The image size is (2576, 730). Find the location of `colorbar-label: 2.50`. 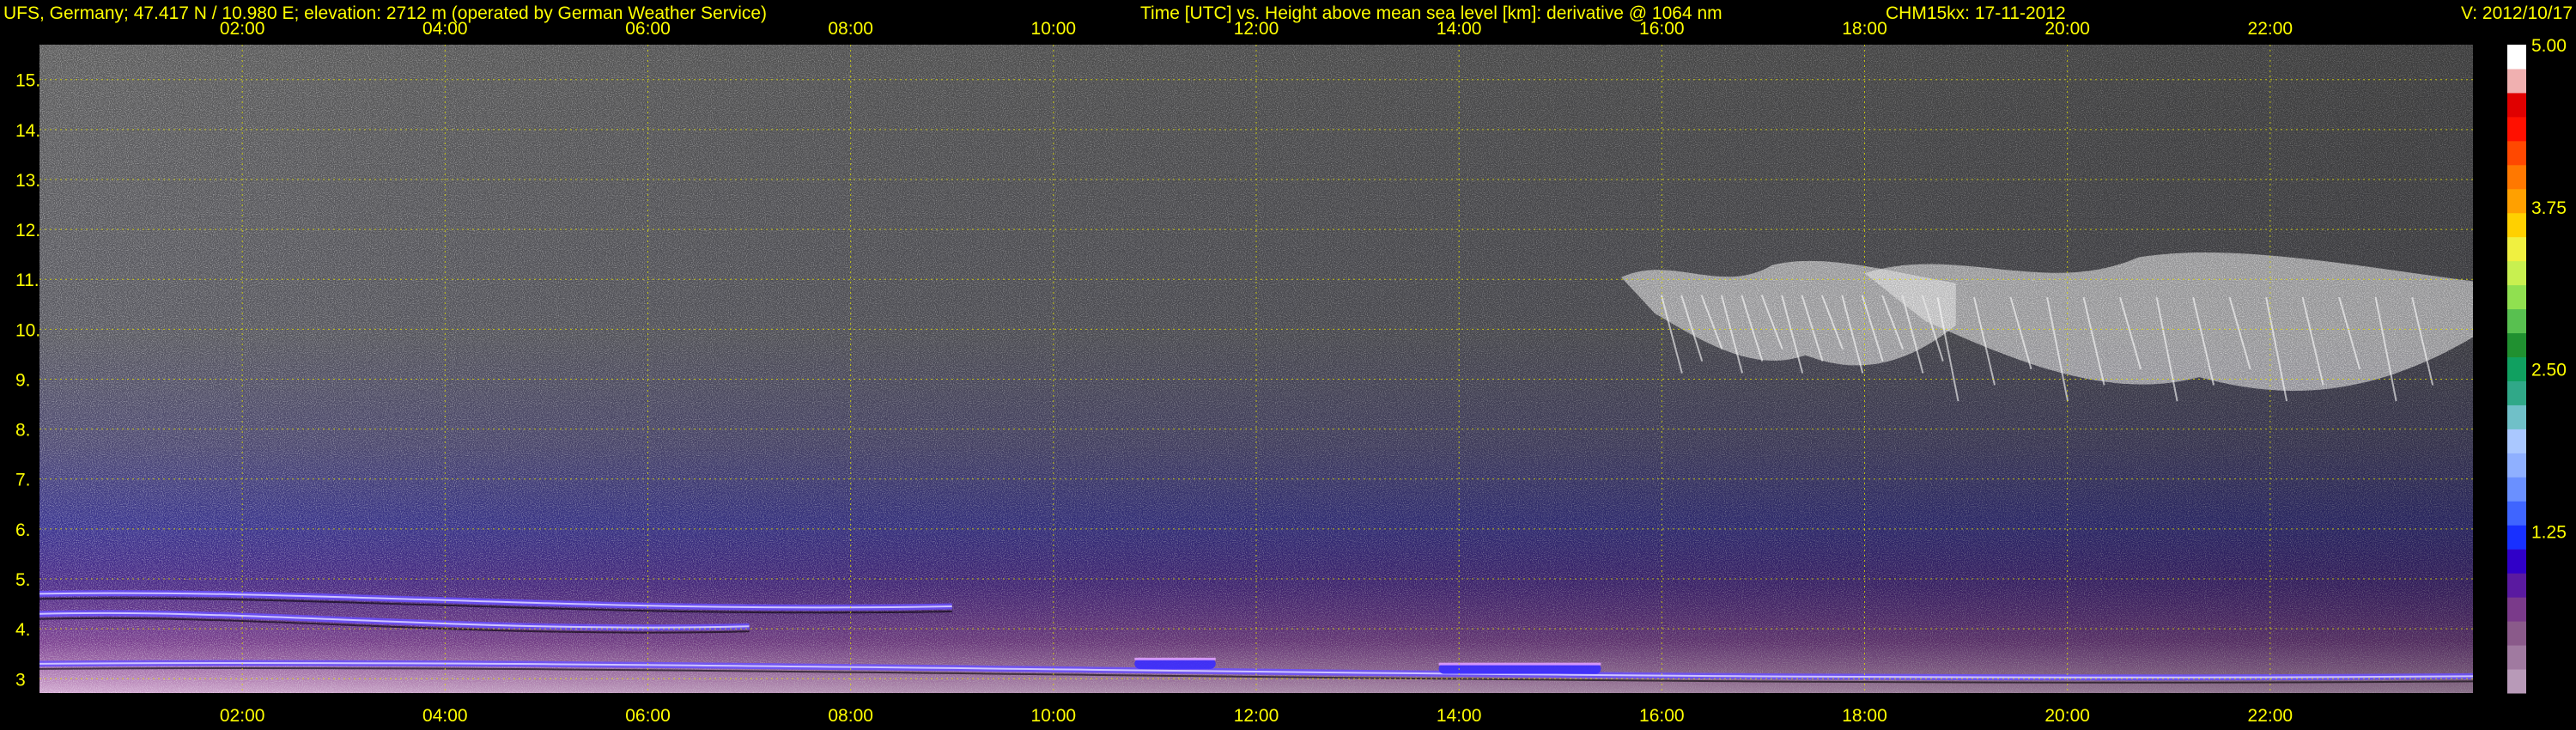

colorbar-label: 2.50 is located at coordinates (2549, 370).